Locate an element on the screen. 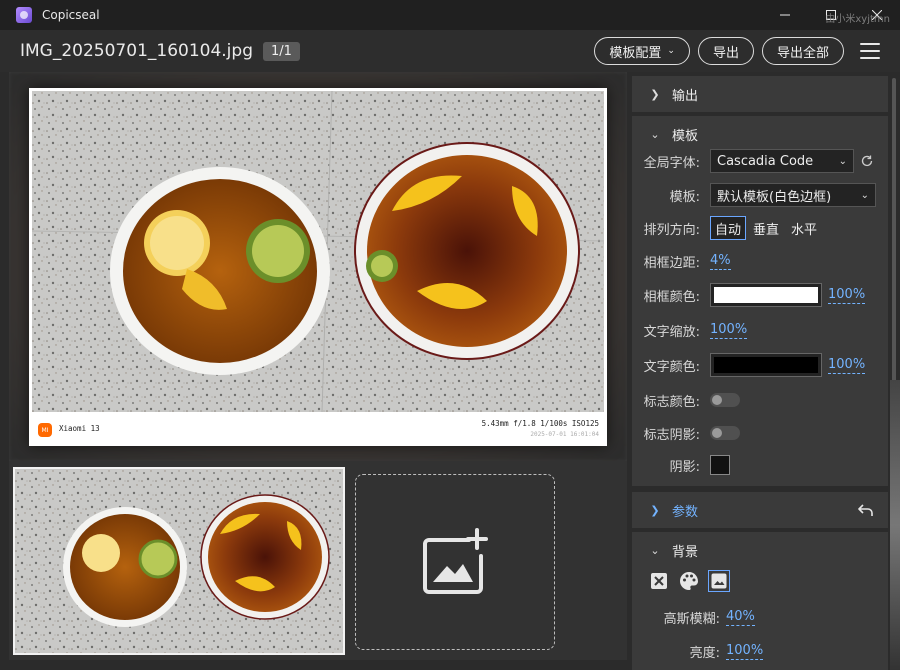  frame-opacity-value: 100% is located at coordinates (847, 295).